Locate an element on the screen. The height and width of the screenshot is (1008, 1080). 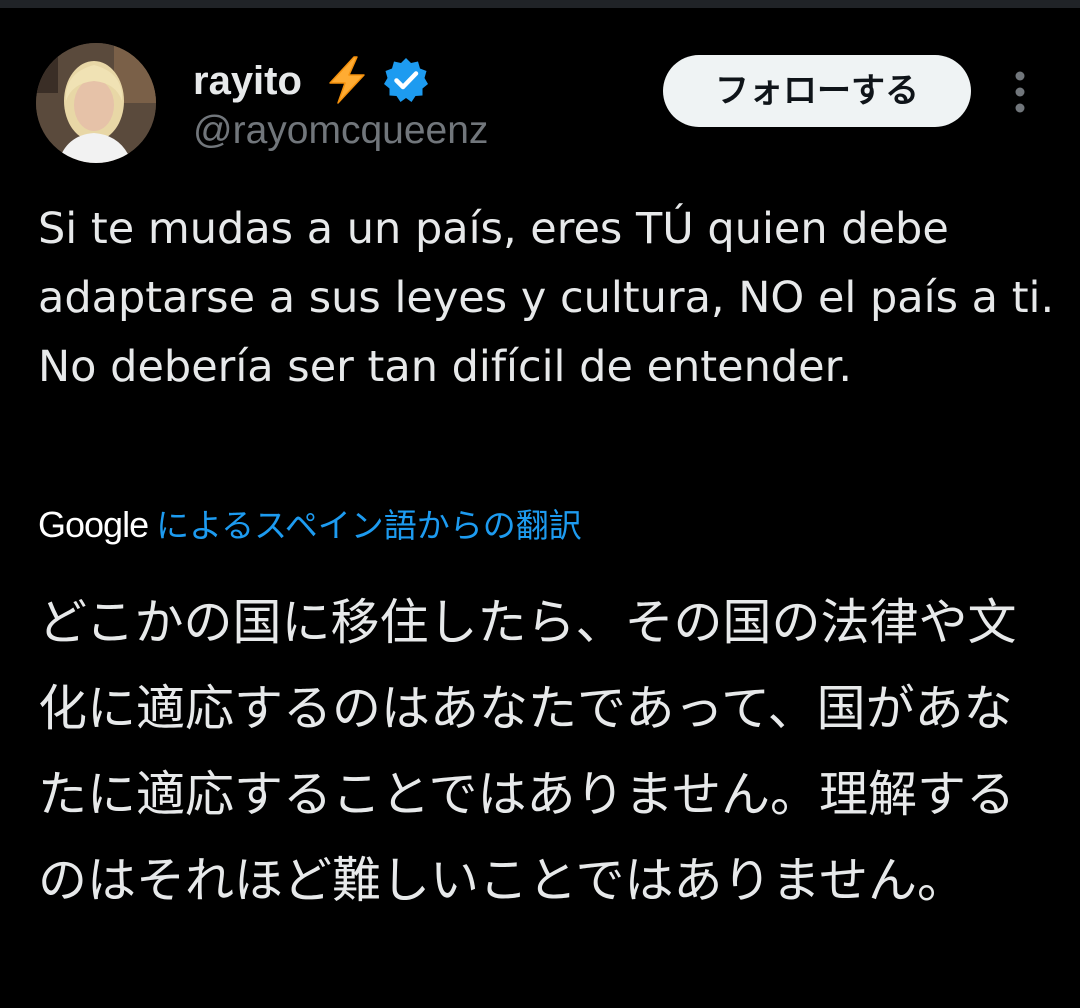
translation-source-link: によるスペイン語からの翻訳 is located at coordinates (369, 525).